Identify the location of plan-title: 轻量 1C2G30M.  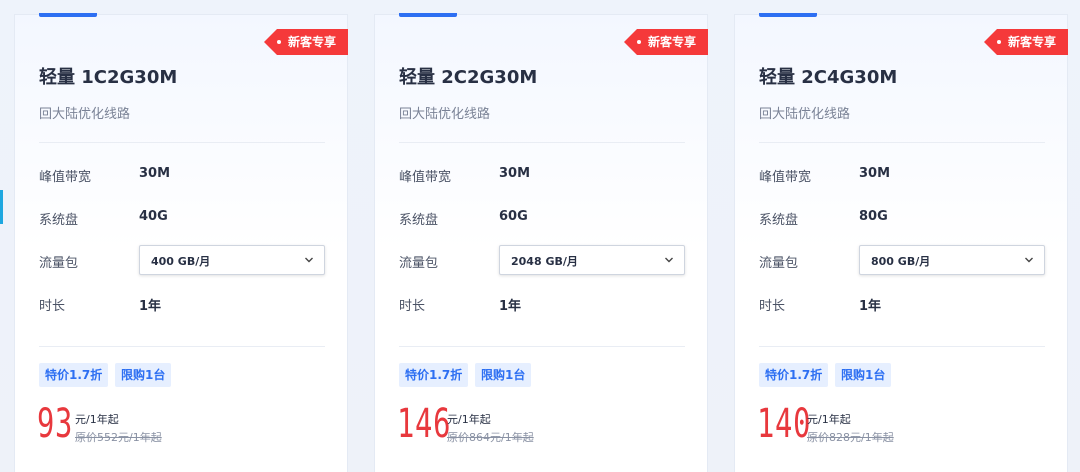
(108, 77).